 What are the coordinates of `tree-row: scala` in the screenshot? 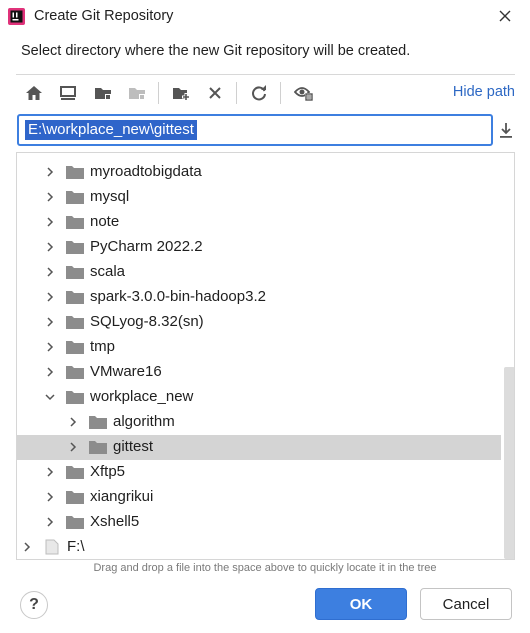 It's located at (259, 272).